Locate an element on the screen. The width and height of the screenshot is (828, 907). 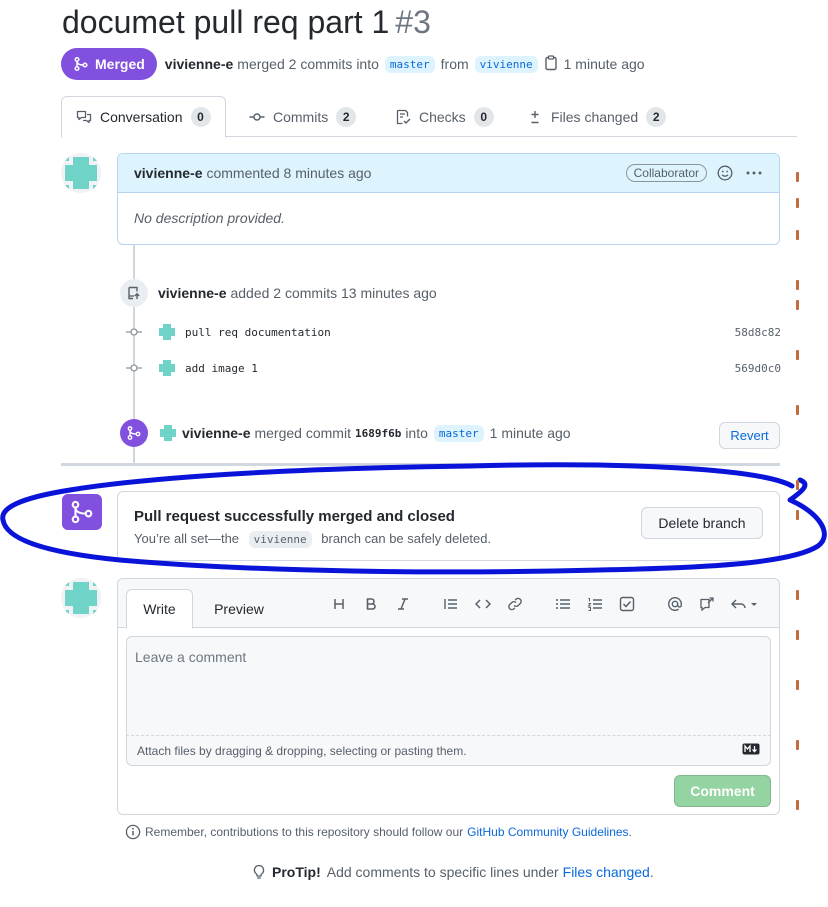
tab-checks-label: Checks is located at coordinates (442, 116).